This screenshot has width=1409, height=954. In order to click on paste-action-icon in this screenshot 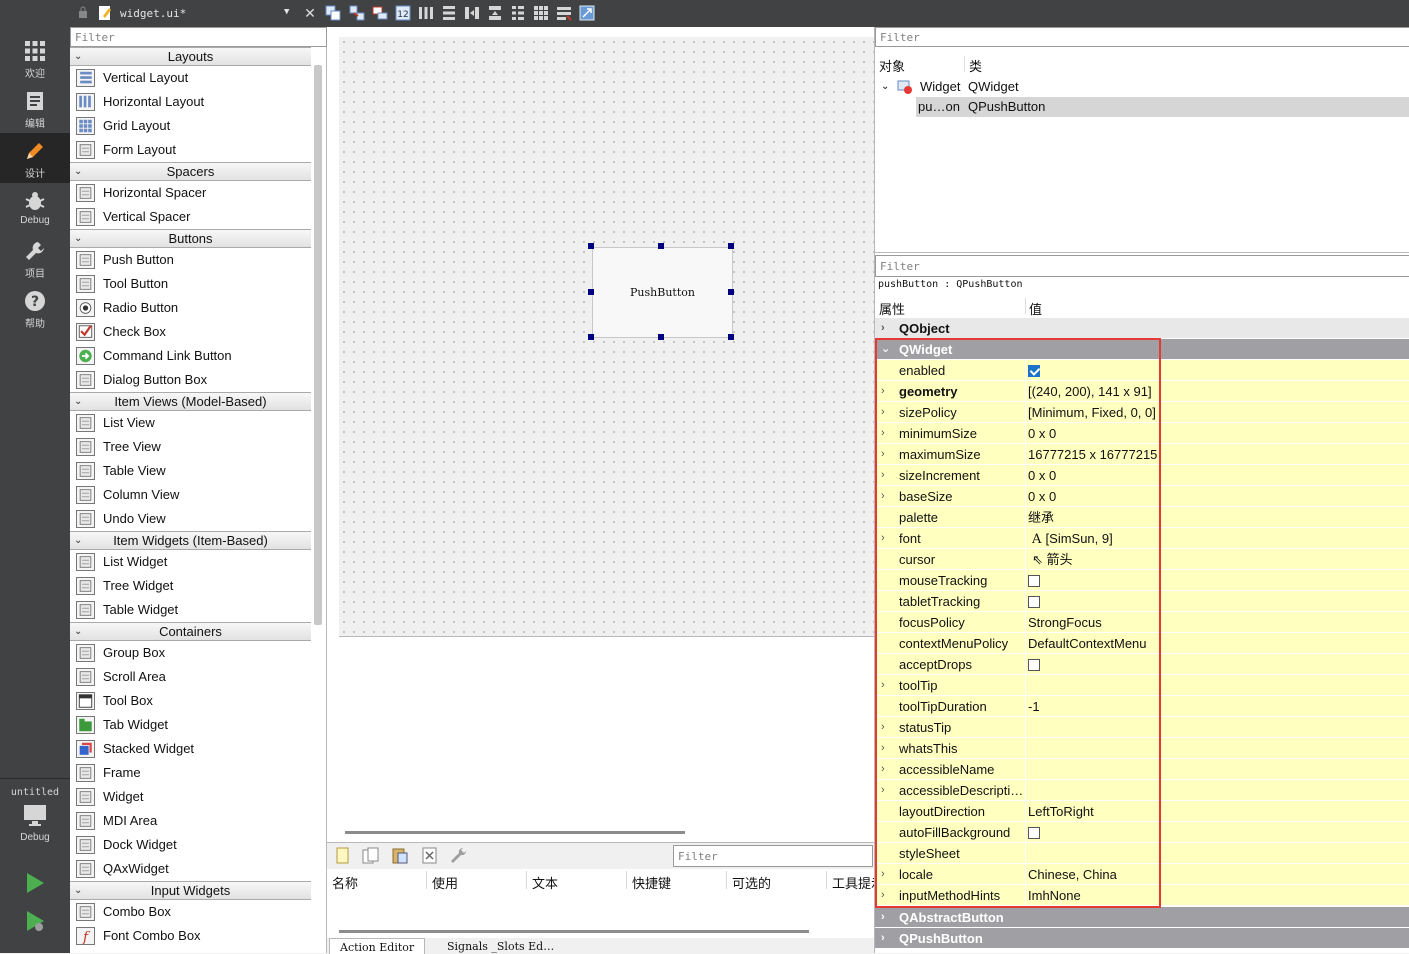, I will do `click(399, 855)`.